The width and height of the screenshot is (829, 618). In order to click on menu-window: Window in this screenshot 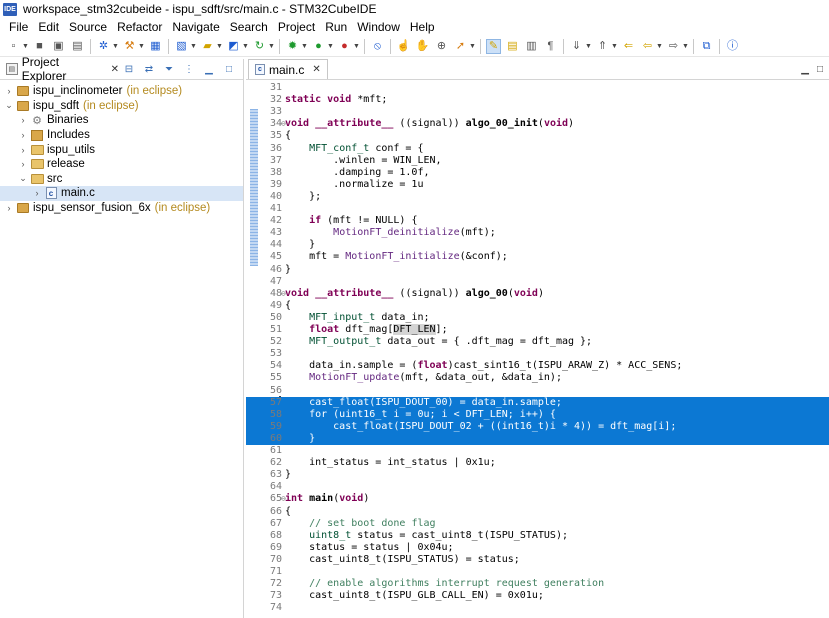, I will do `click(378, 27)`.